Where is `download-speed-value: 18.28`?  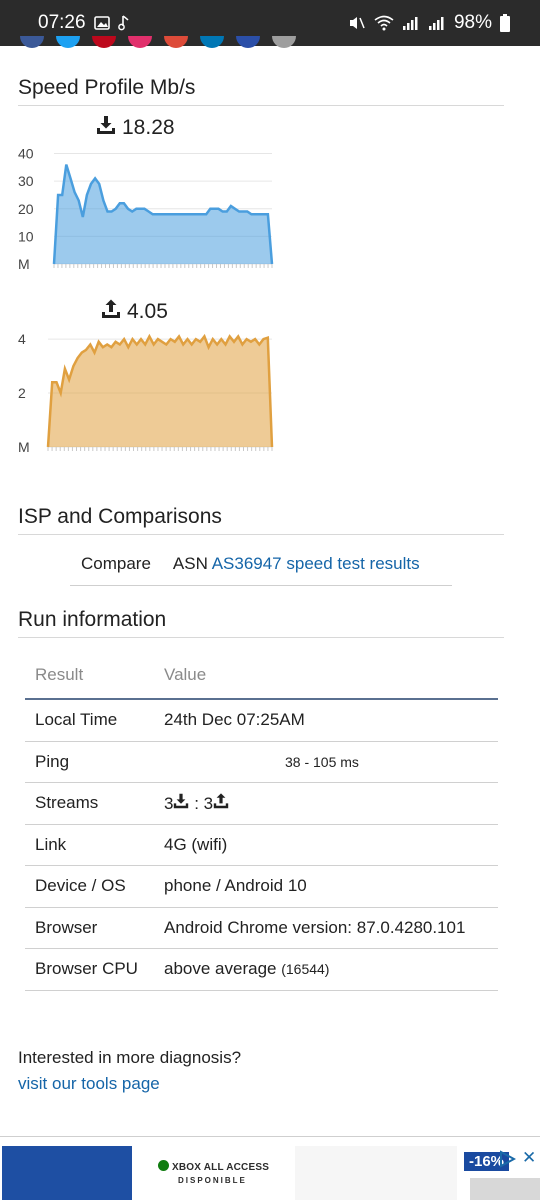 download-speed-value: 18.28 is located at coordinates (148, 127).